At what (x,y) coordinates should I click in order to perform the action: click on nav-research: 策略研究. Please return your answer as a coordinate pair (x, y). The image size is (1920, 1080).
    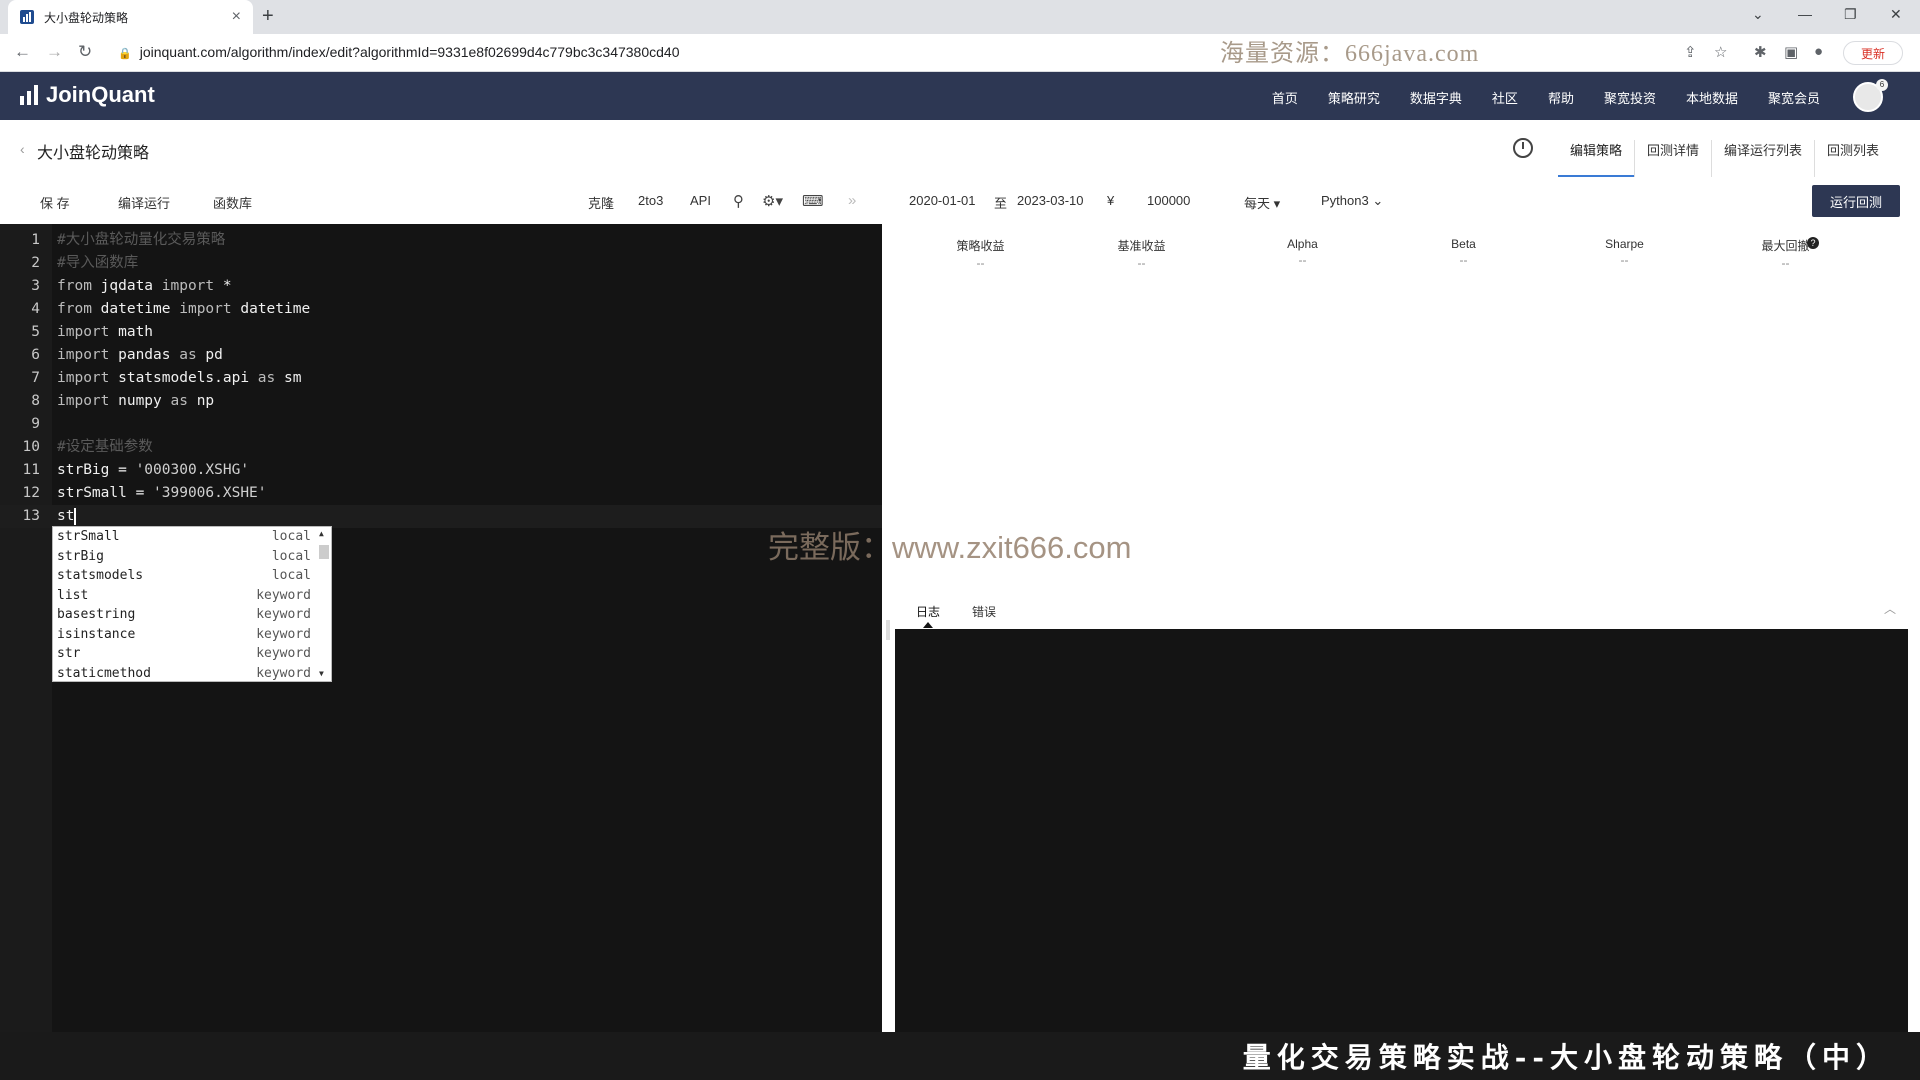
    Looking at the image, I should click on (1354, 97).